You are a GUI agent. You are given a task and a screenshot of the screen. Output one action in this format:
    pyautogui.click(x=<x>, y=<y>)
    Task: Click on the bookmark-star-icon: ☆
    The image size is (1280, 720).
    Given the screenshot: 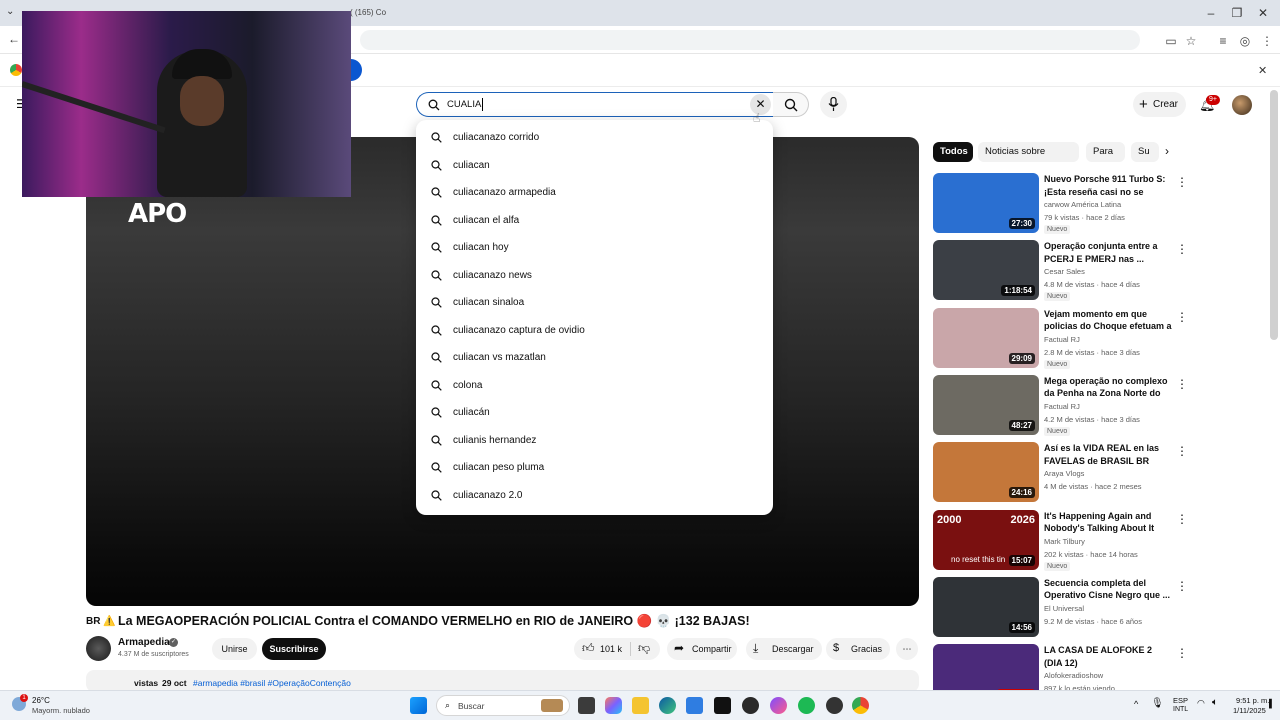 What is the action you would take?
    pyautogui.click(x=1191, y=41)
    